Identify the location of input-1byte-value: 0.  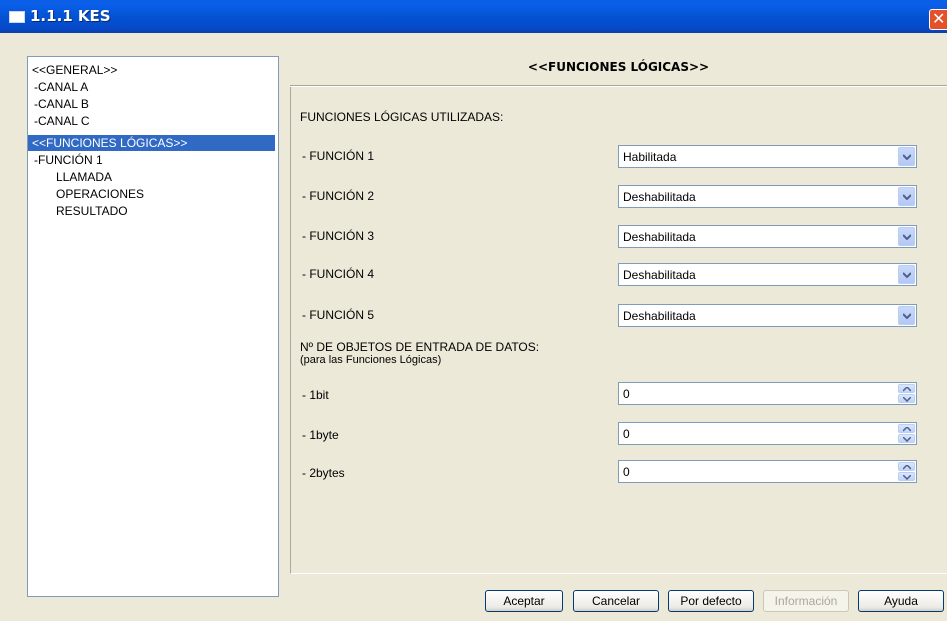
(626, 434).